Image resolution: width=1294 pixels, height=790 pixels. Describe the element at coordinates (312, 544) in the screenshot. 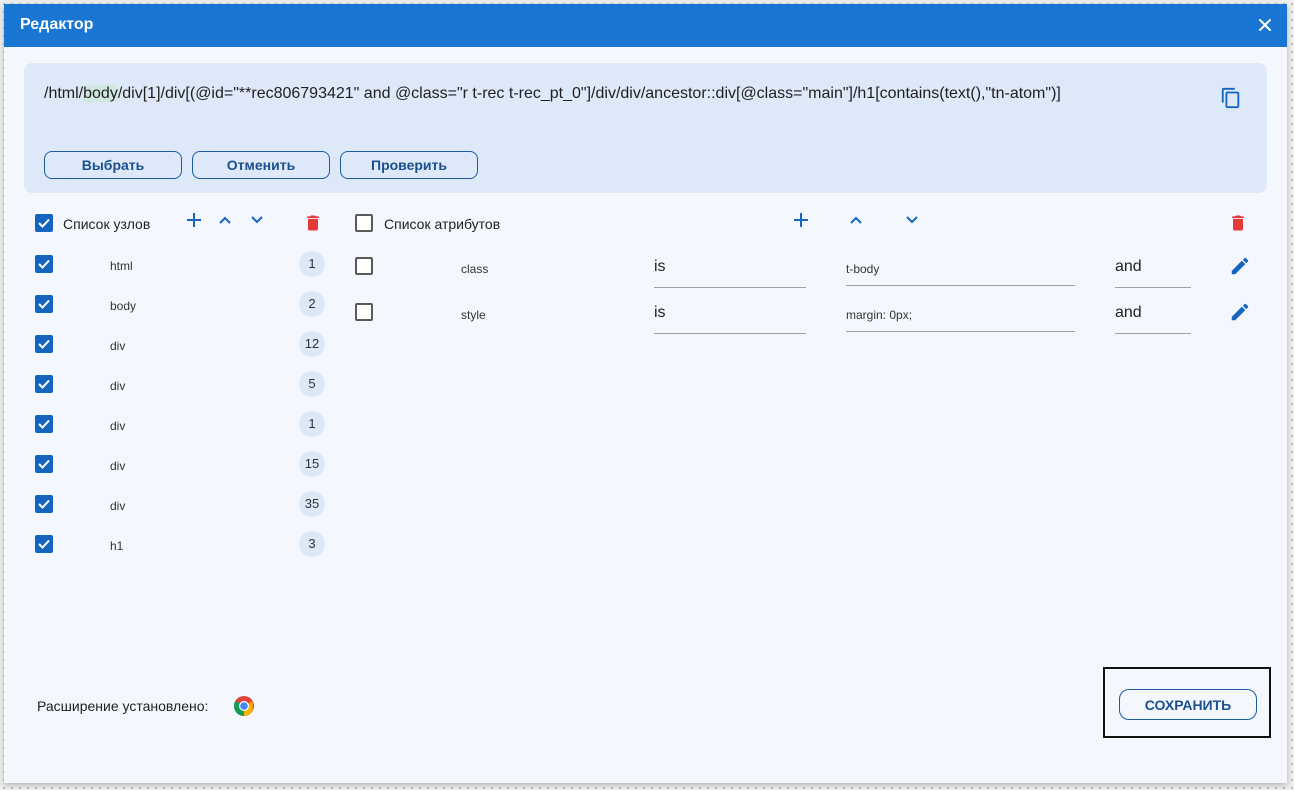

I see `node-count-badge: 3` at that location.